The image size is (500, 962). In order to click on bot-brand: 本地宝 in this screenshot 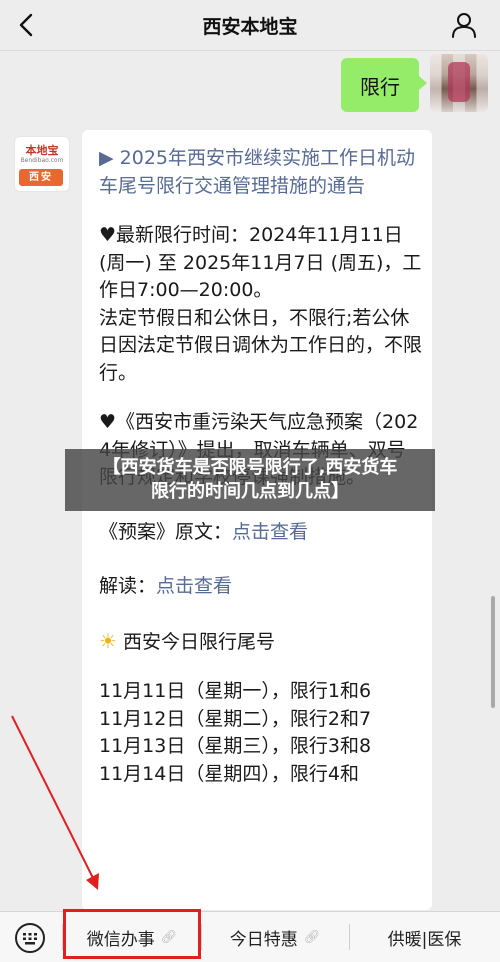, I will do `click(42, 150)`.